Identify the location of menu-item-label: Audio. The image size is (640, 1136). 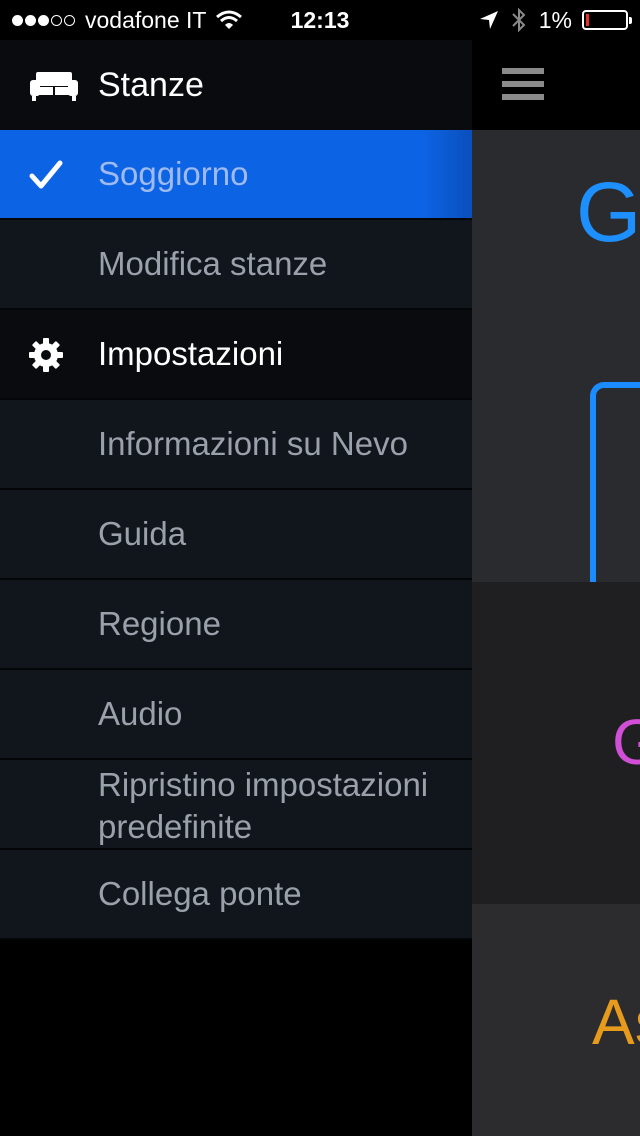
(140, 713).